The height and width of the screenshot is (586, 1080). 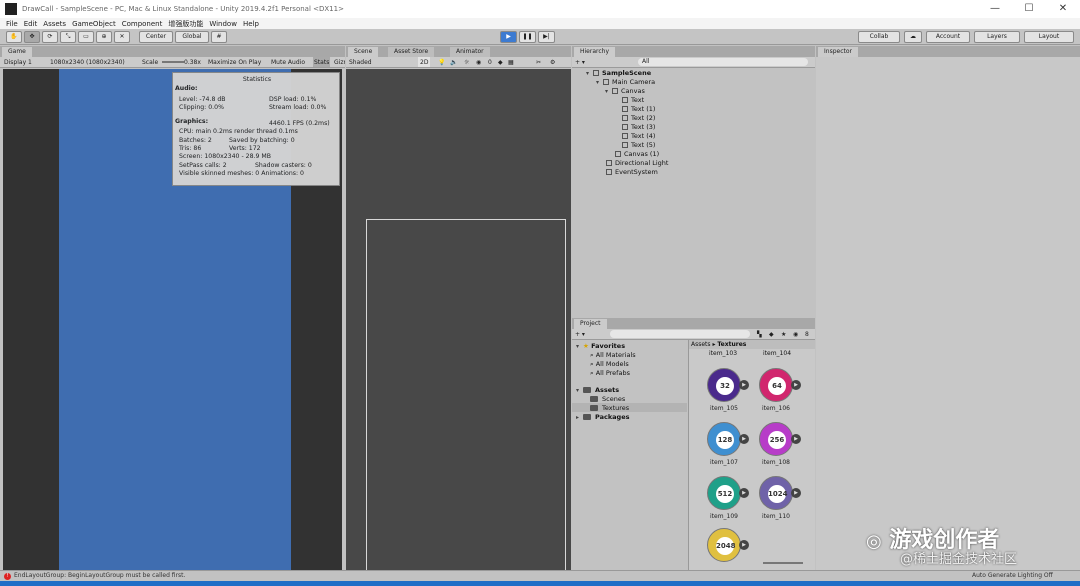 What do you see at coordinates (122, 37) in the screenshot?
I see `custom-tool-icon: ✕` at bounding box center [122, 37].